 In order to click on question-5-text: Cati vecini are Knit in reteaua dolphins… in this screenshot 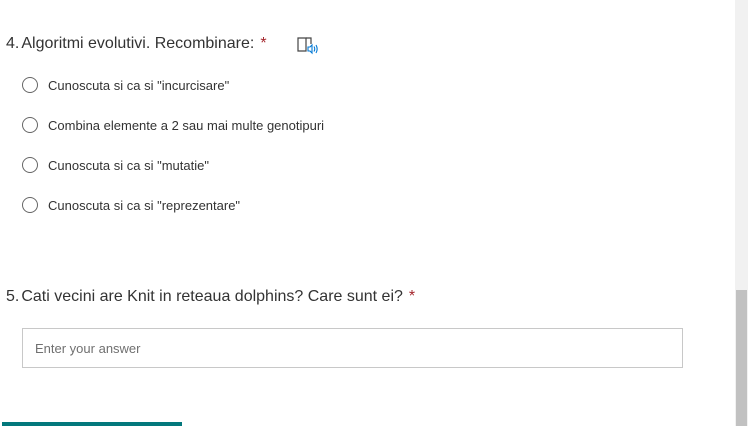, I will do `click(212, 296)`.